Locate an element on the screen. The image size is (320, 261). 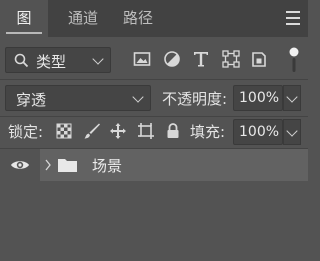
tab-layers: 图层 is located at coordinates (24, 32).